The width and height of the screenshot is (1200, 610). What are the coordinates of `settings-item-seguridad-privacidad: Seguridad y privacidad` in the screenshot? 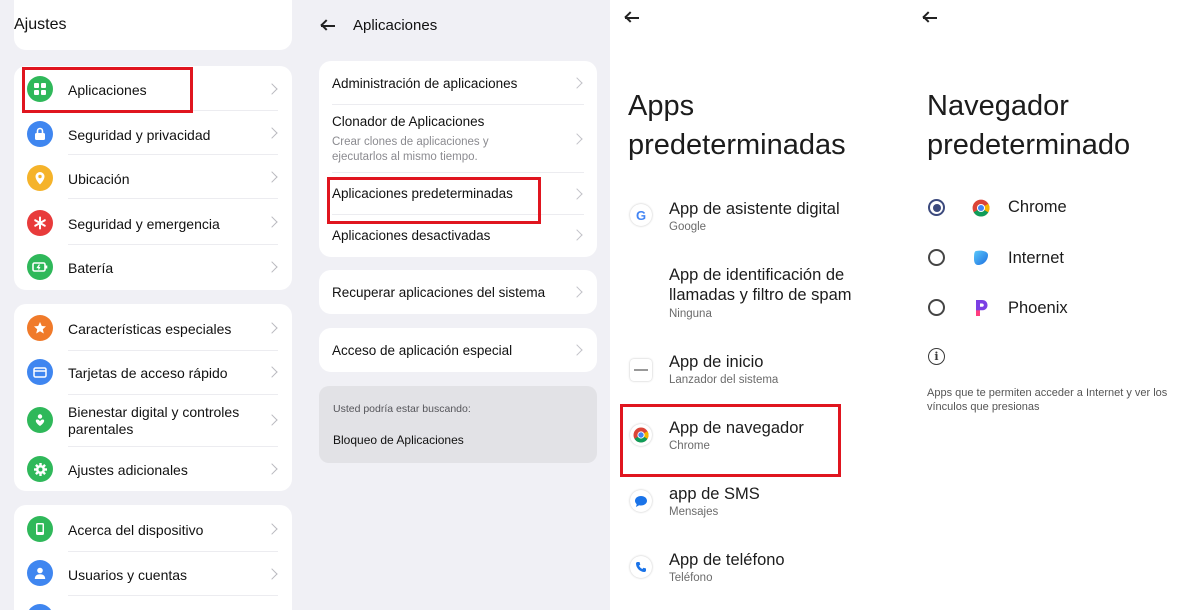 It's located at (153, 132).